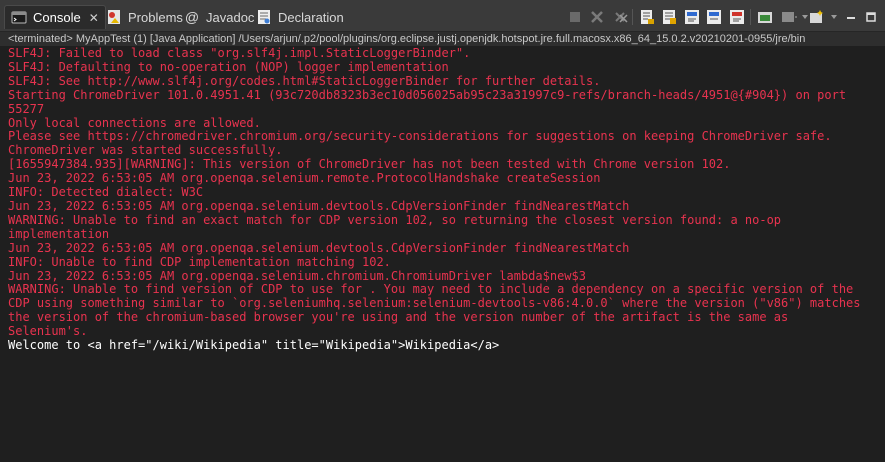  What do you see at coordinates (621, 17) in the screenshot?
I see `remove-all-terminated-icon` at bounding box center [621, 17].